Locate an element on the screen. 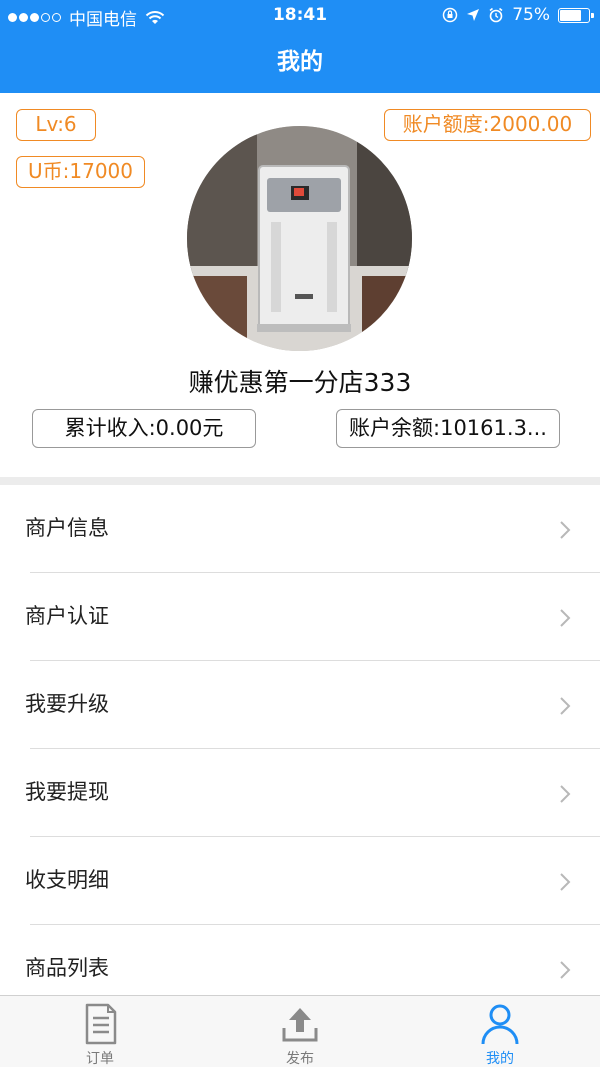 The height and width of the screenshot is (1067, 600). menu-item-transactions: 收支明细 is located at coordinates (300, 881).